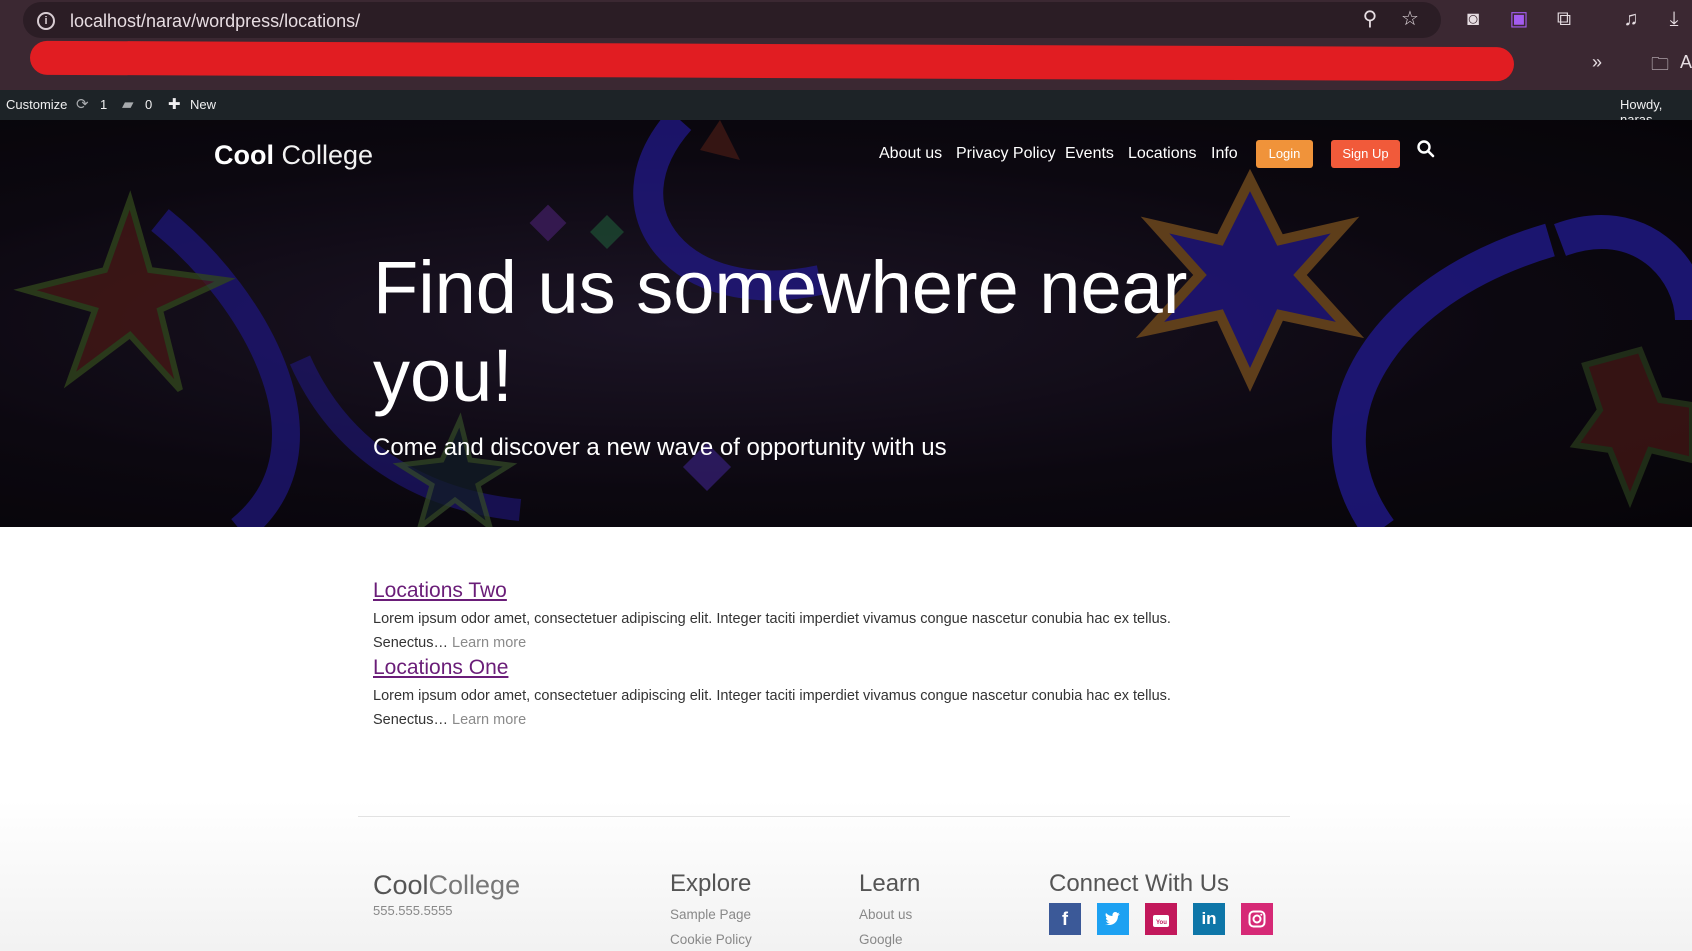  I want to click on footer-divider, so click(824, 816).